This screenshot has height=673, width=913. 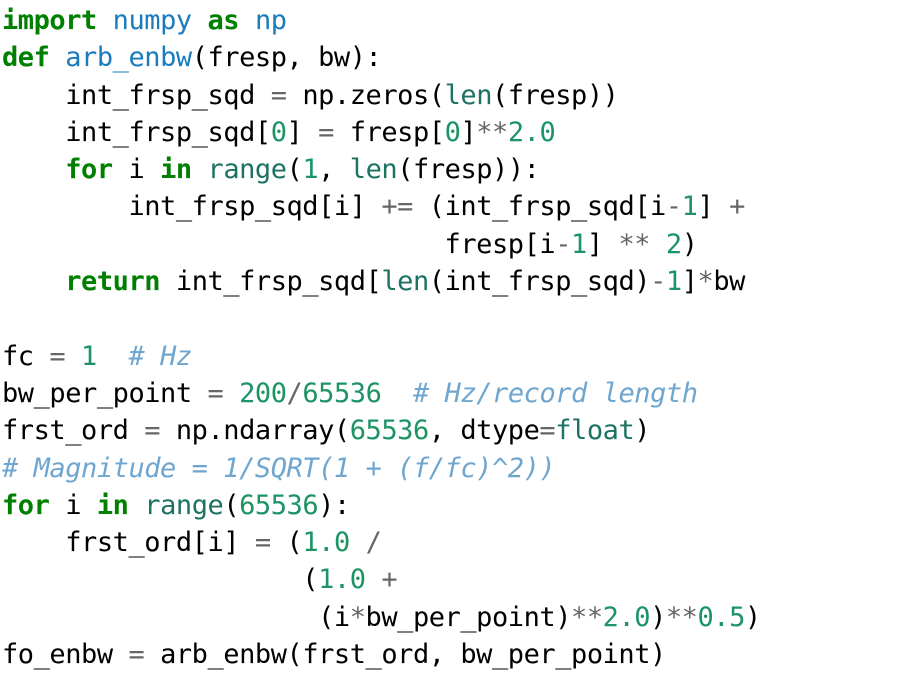 What do you see at coordinates (334, 170) in the screenshot?
I see `code-token-plain: ,` at bounding box center [334, 170].